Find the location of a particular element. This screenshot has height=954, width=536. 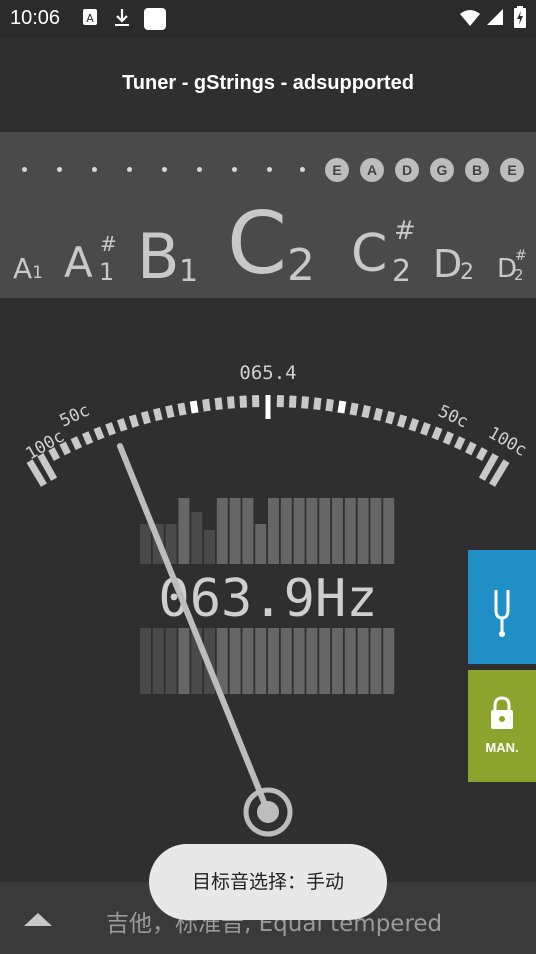

note-letter: A is located at coordinates (78, 262).